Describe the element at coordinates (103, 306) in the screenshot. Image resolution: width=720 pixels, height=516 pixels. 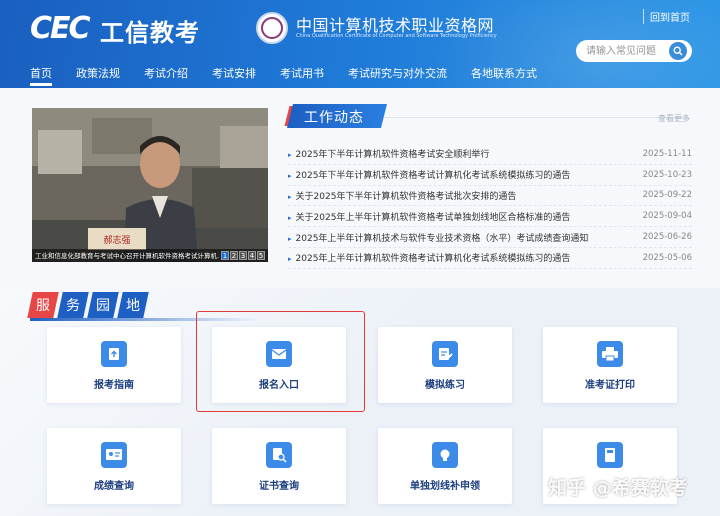
I see `service-title-char: 园` at that location.